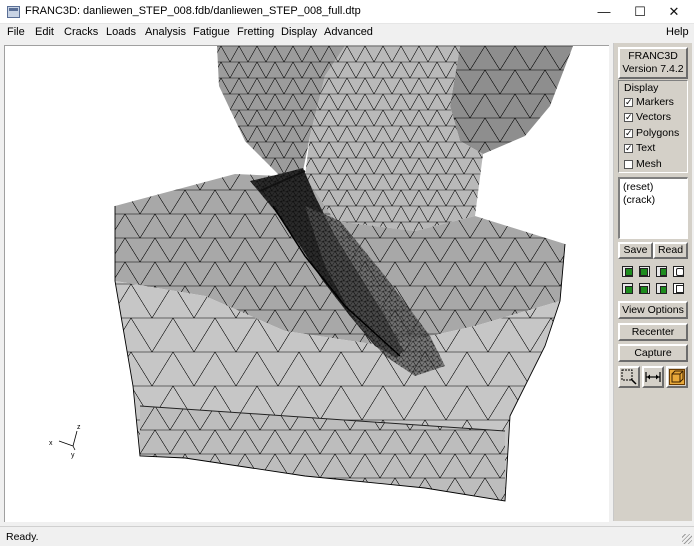  What do you see at coordinates (13, 12) in the screenshot?
I see `app-icon` at bounding box center [13, 12].